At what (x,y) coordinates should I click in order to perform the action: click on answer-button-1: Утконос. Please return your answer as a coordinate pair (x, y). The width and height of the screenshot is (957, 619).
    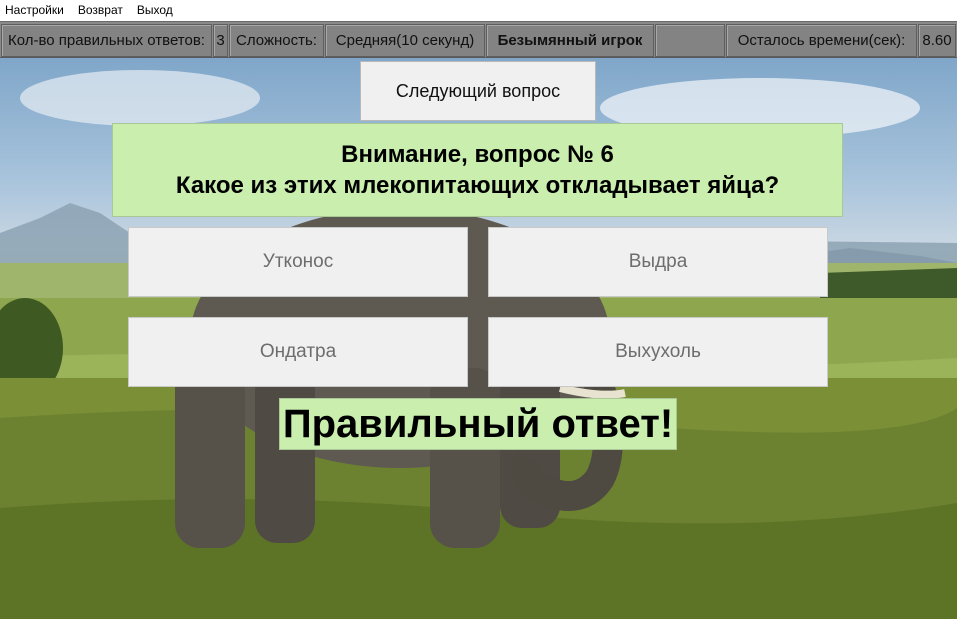
    Looking at the image, I should click on (298, 262).